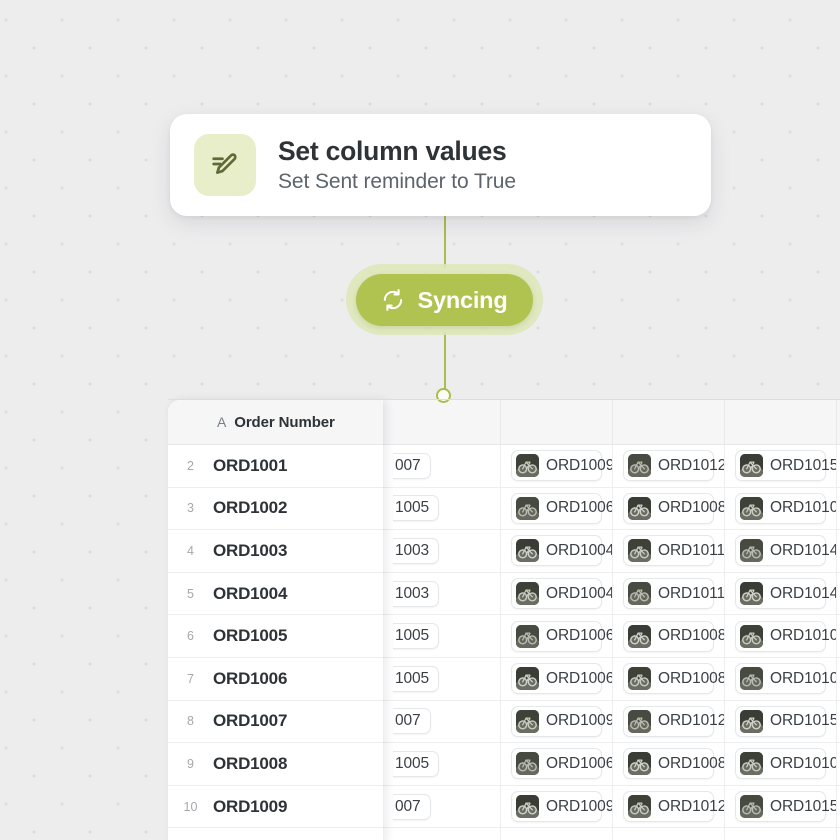 Image resolution: width=840 pixels, height=840 pixels. I want to click on frozen-row: 3 ORD1002, so click(275, 509).